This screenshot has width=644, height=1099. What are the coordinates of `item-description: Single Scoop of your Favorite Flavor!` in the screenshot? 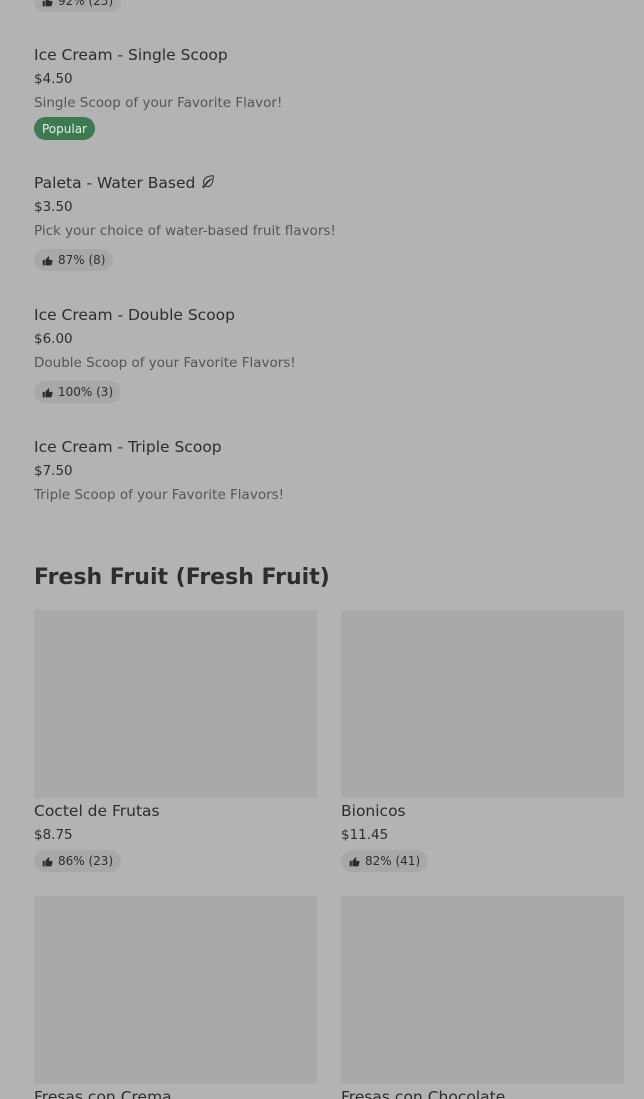 It's located at (158, 103).